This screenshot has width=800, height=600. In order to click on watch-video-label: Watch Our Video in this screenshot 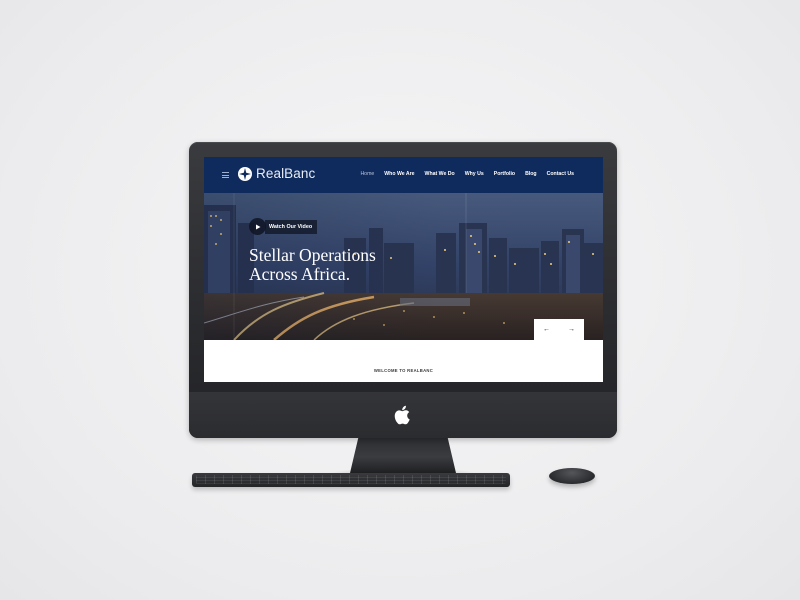, I will do `click(291, 226)`.